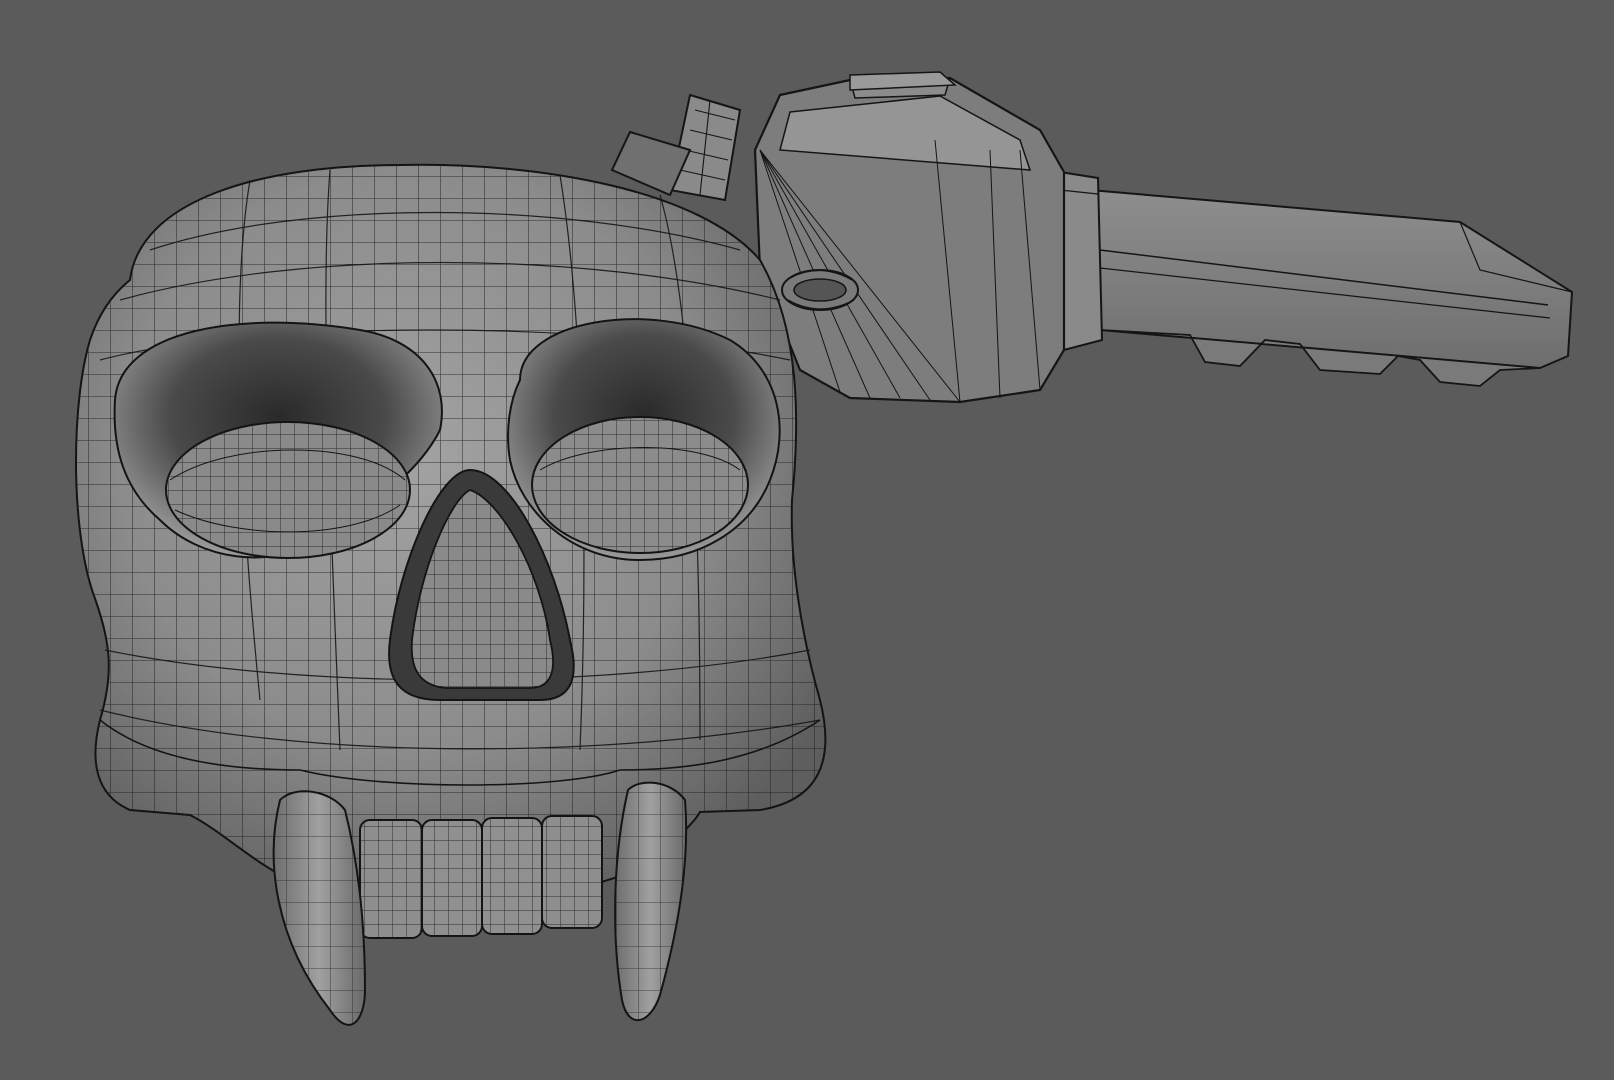  What do you see at coordinates (644, 440) in the screenshot?
I see `right-eye-socket` at bounding box center [644, 440].